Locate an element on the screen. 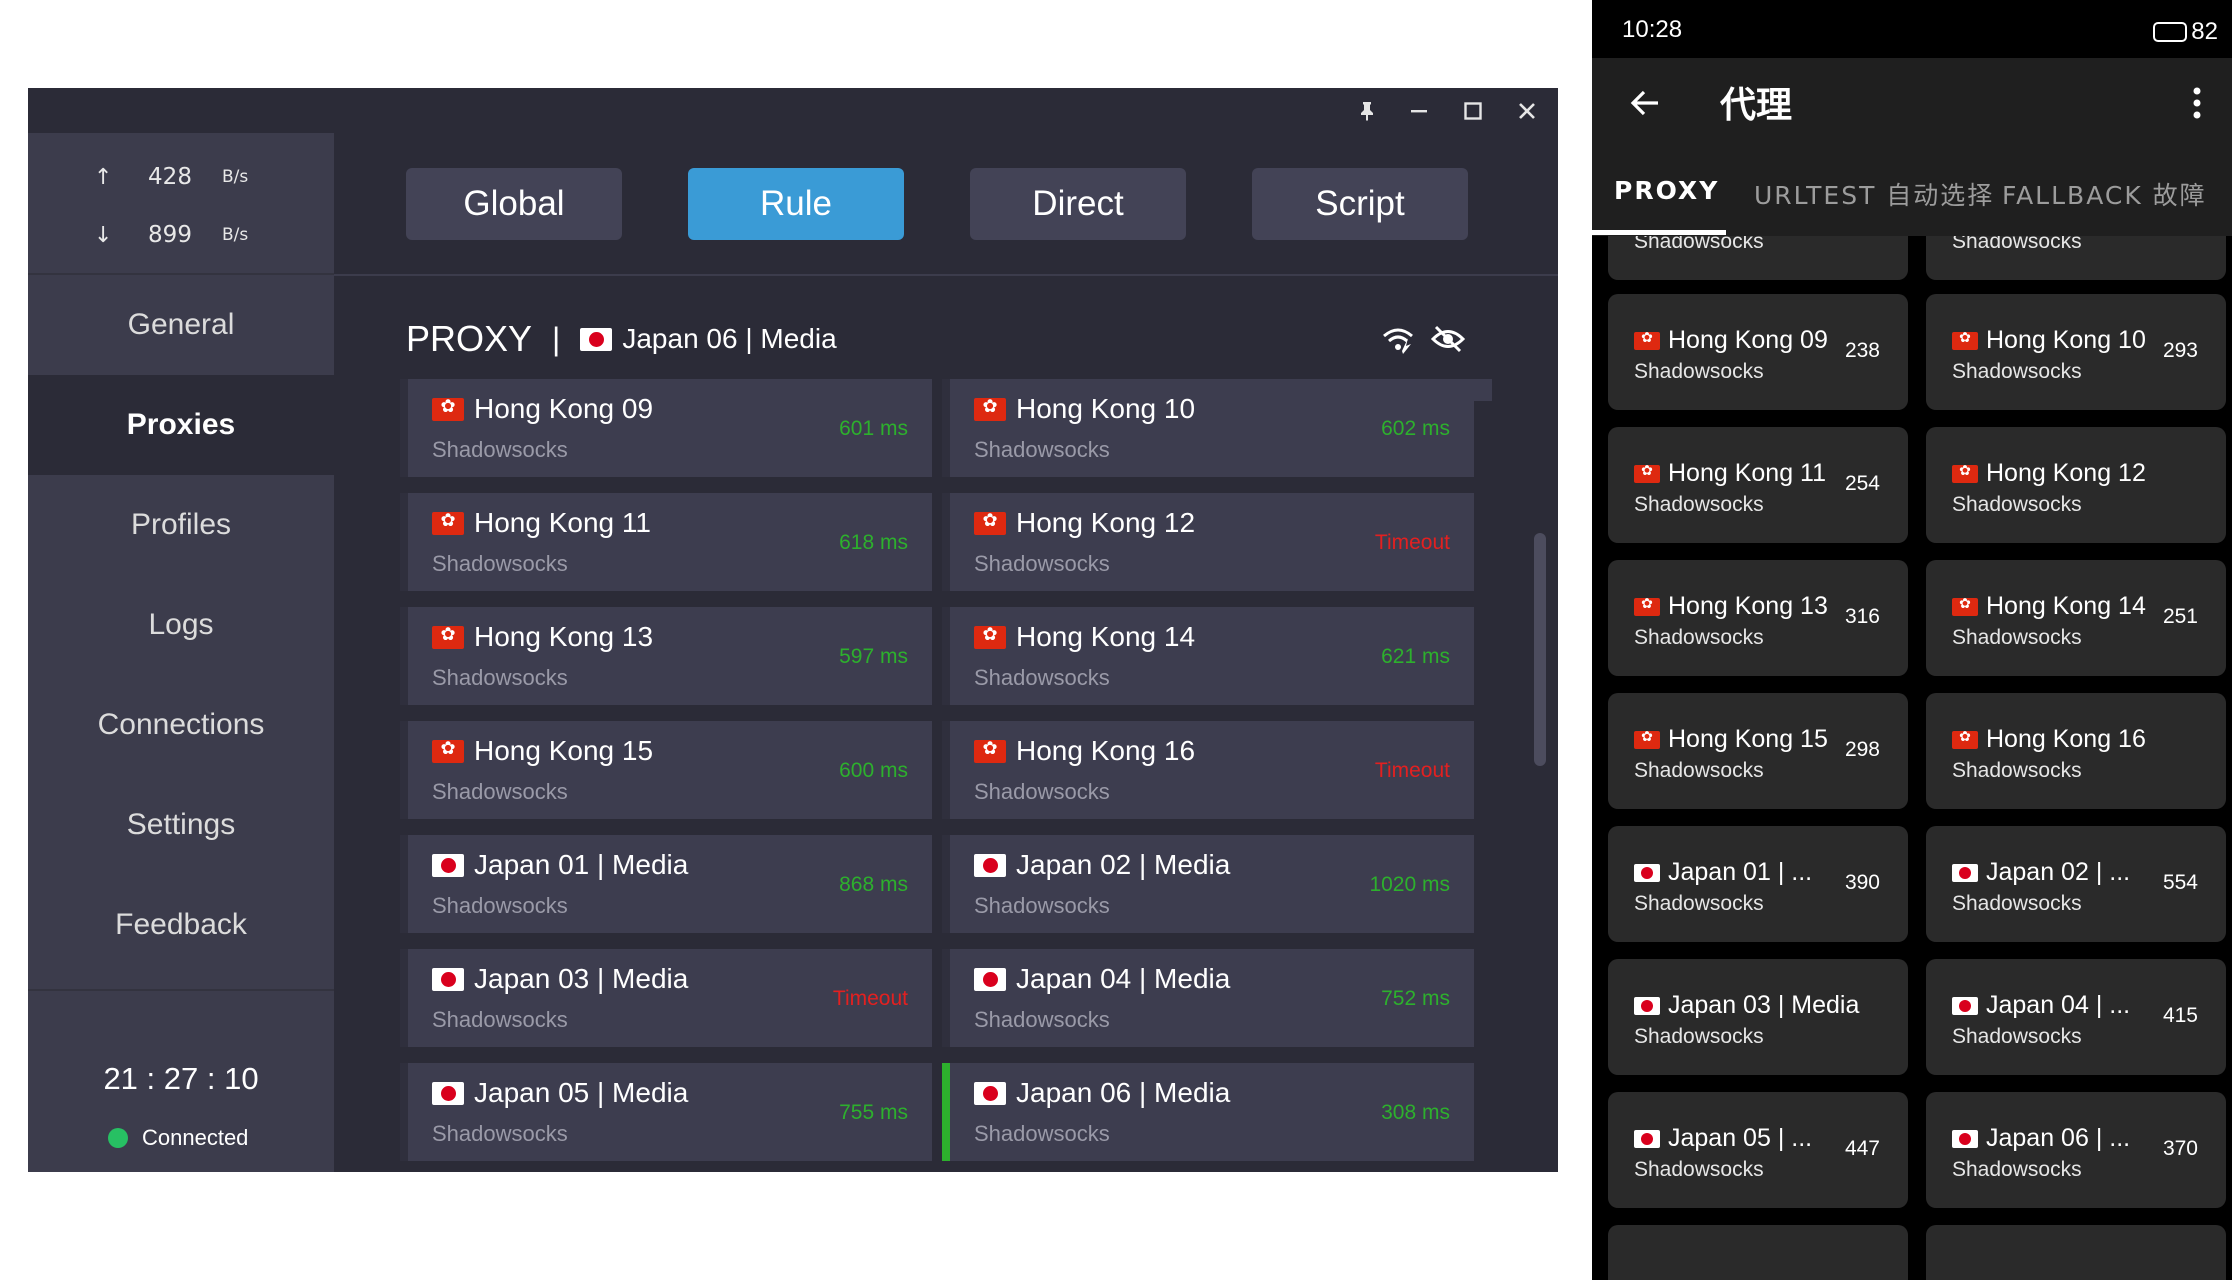  proxy-card: Hong Kong 09 Shadowsocks 238 is located at coordinates (1758, 352).